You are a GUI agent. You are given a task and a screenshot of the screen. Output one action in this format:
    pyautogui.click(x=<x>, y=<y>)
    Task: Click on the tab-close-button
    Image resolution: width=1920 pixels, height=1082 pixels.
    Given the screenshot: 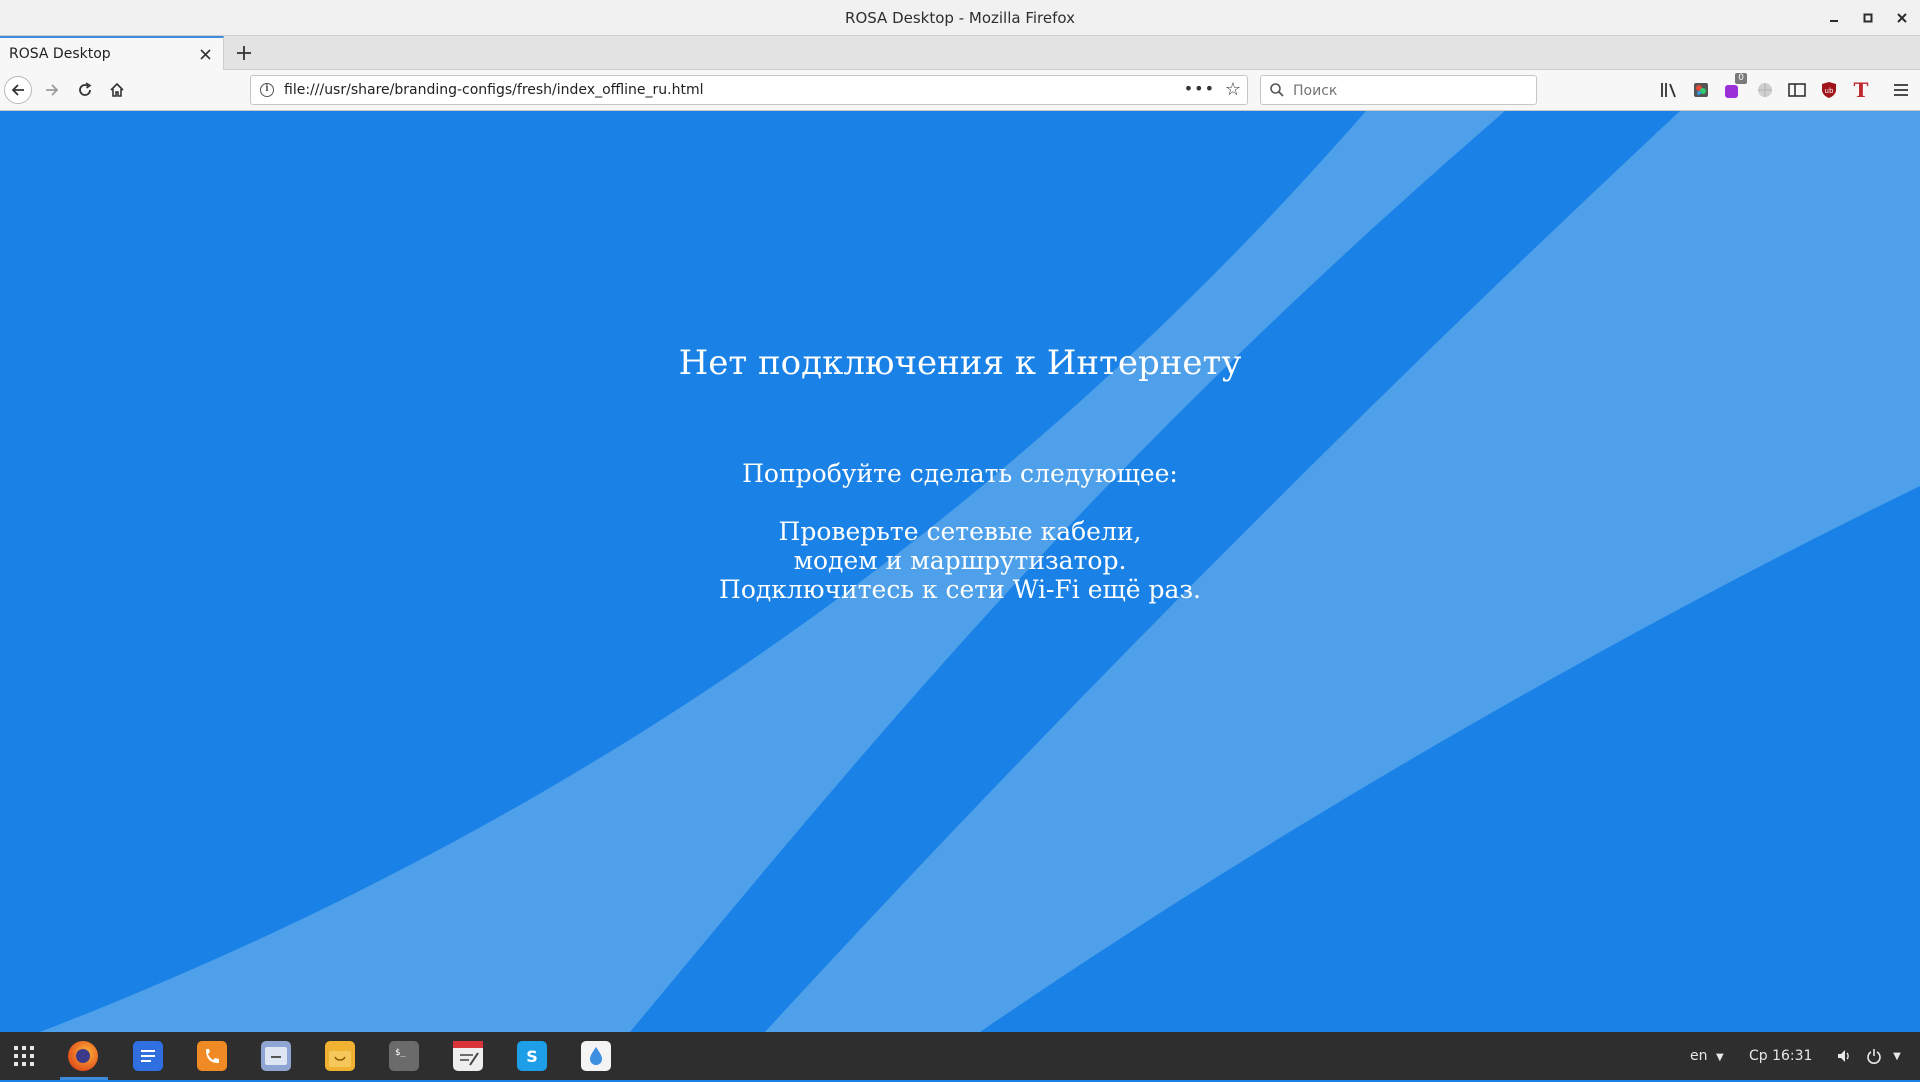 What is the action you would take?
    pyautogui.click(x=205, y=54)
    